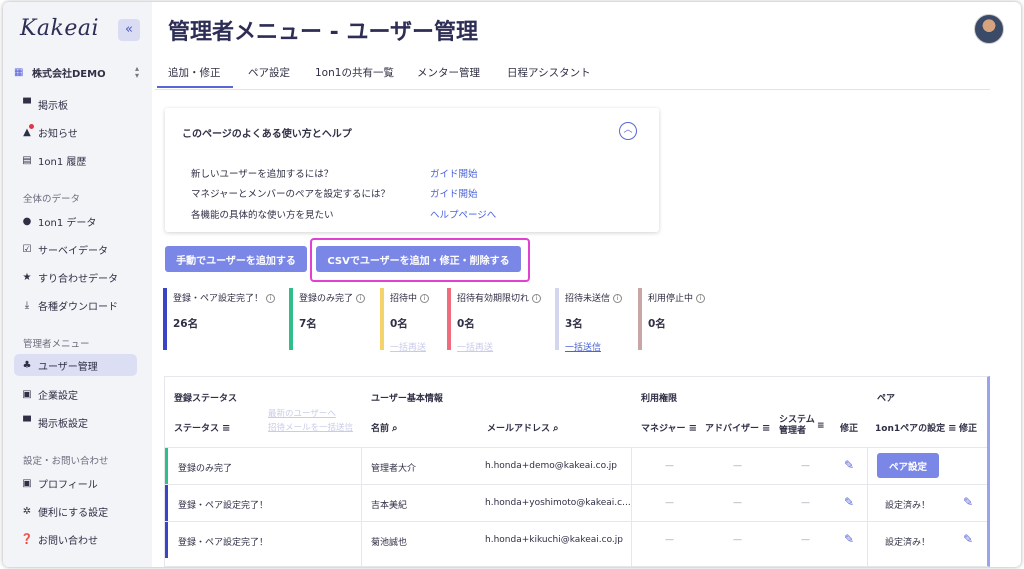 The image size is (1024, 569). Describe the element at coordinates (499, 320) in the screenshot. I see `stat-expired: 招待有効期限切れ i 0名 一括再送` at that location.